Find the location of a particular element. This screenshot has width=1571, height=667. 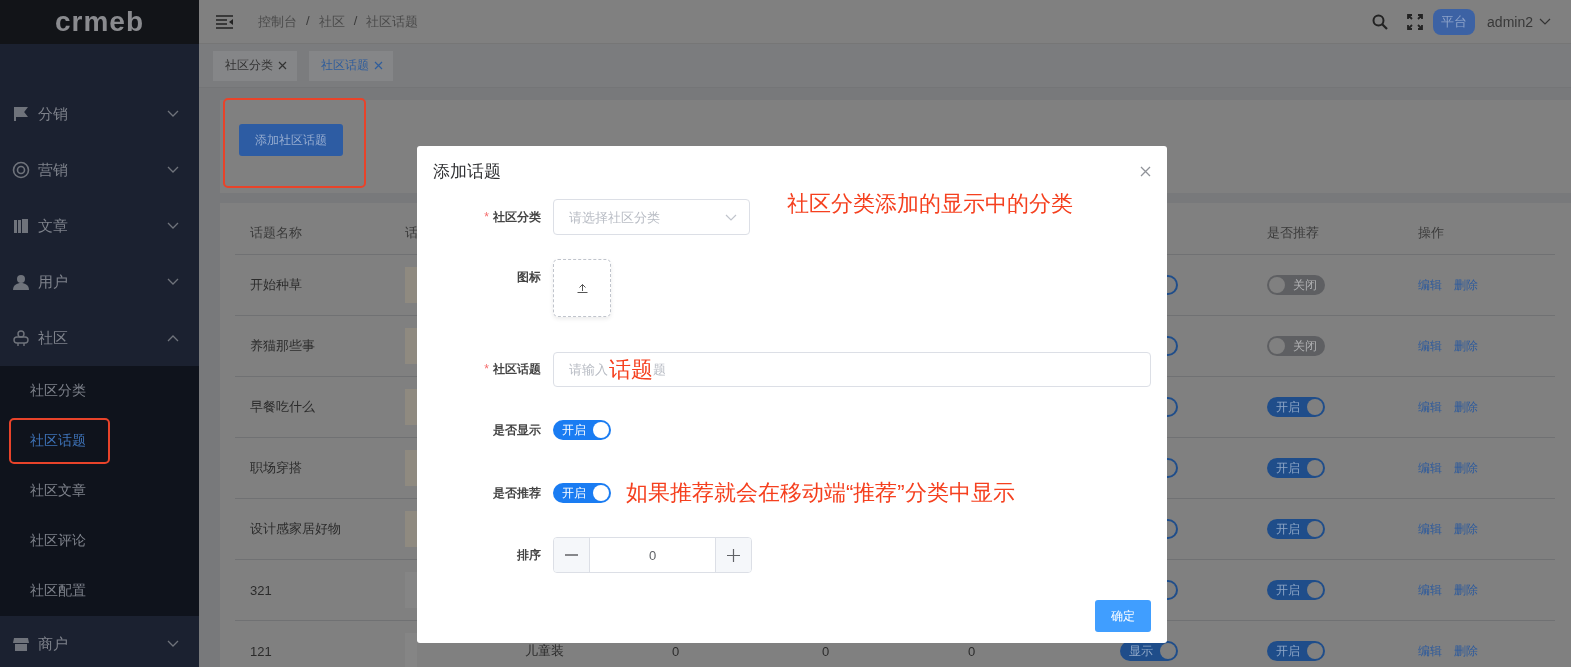

upload-box is located at coordinates (582, 288).